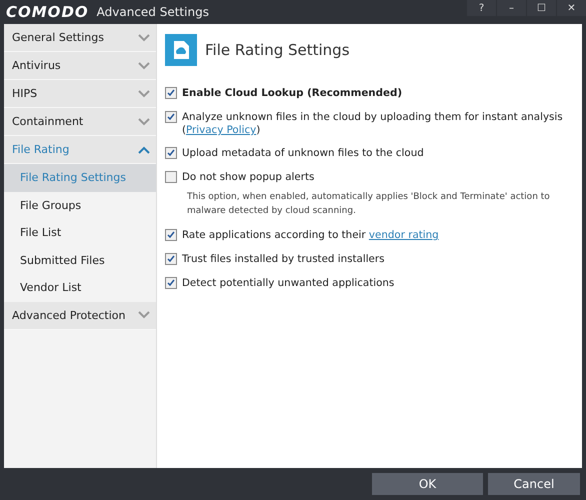  I want to click on option-label: Trust files installed by trusted installers, so click(283, 259).